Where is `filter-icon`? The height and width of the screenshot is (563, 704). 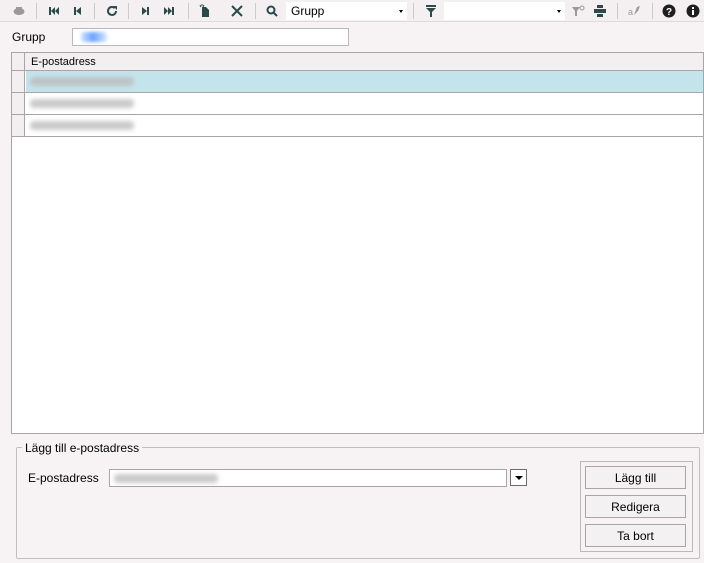
filter-icon is located at coordinates (431, 11).